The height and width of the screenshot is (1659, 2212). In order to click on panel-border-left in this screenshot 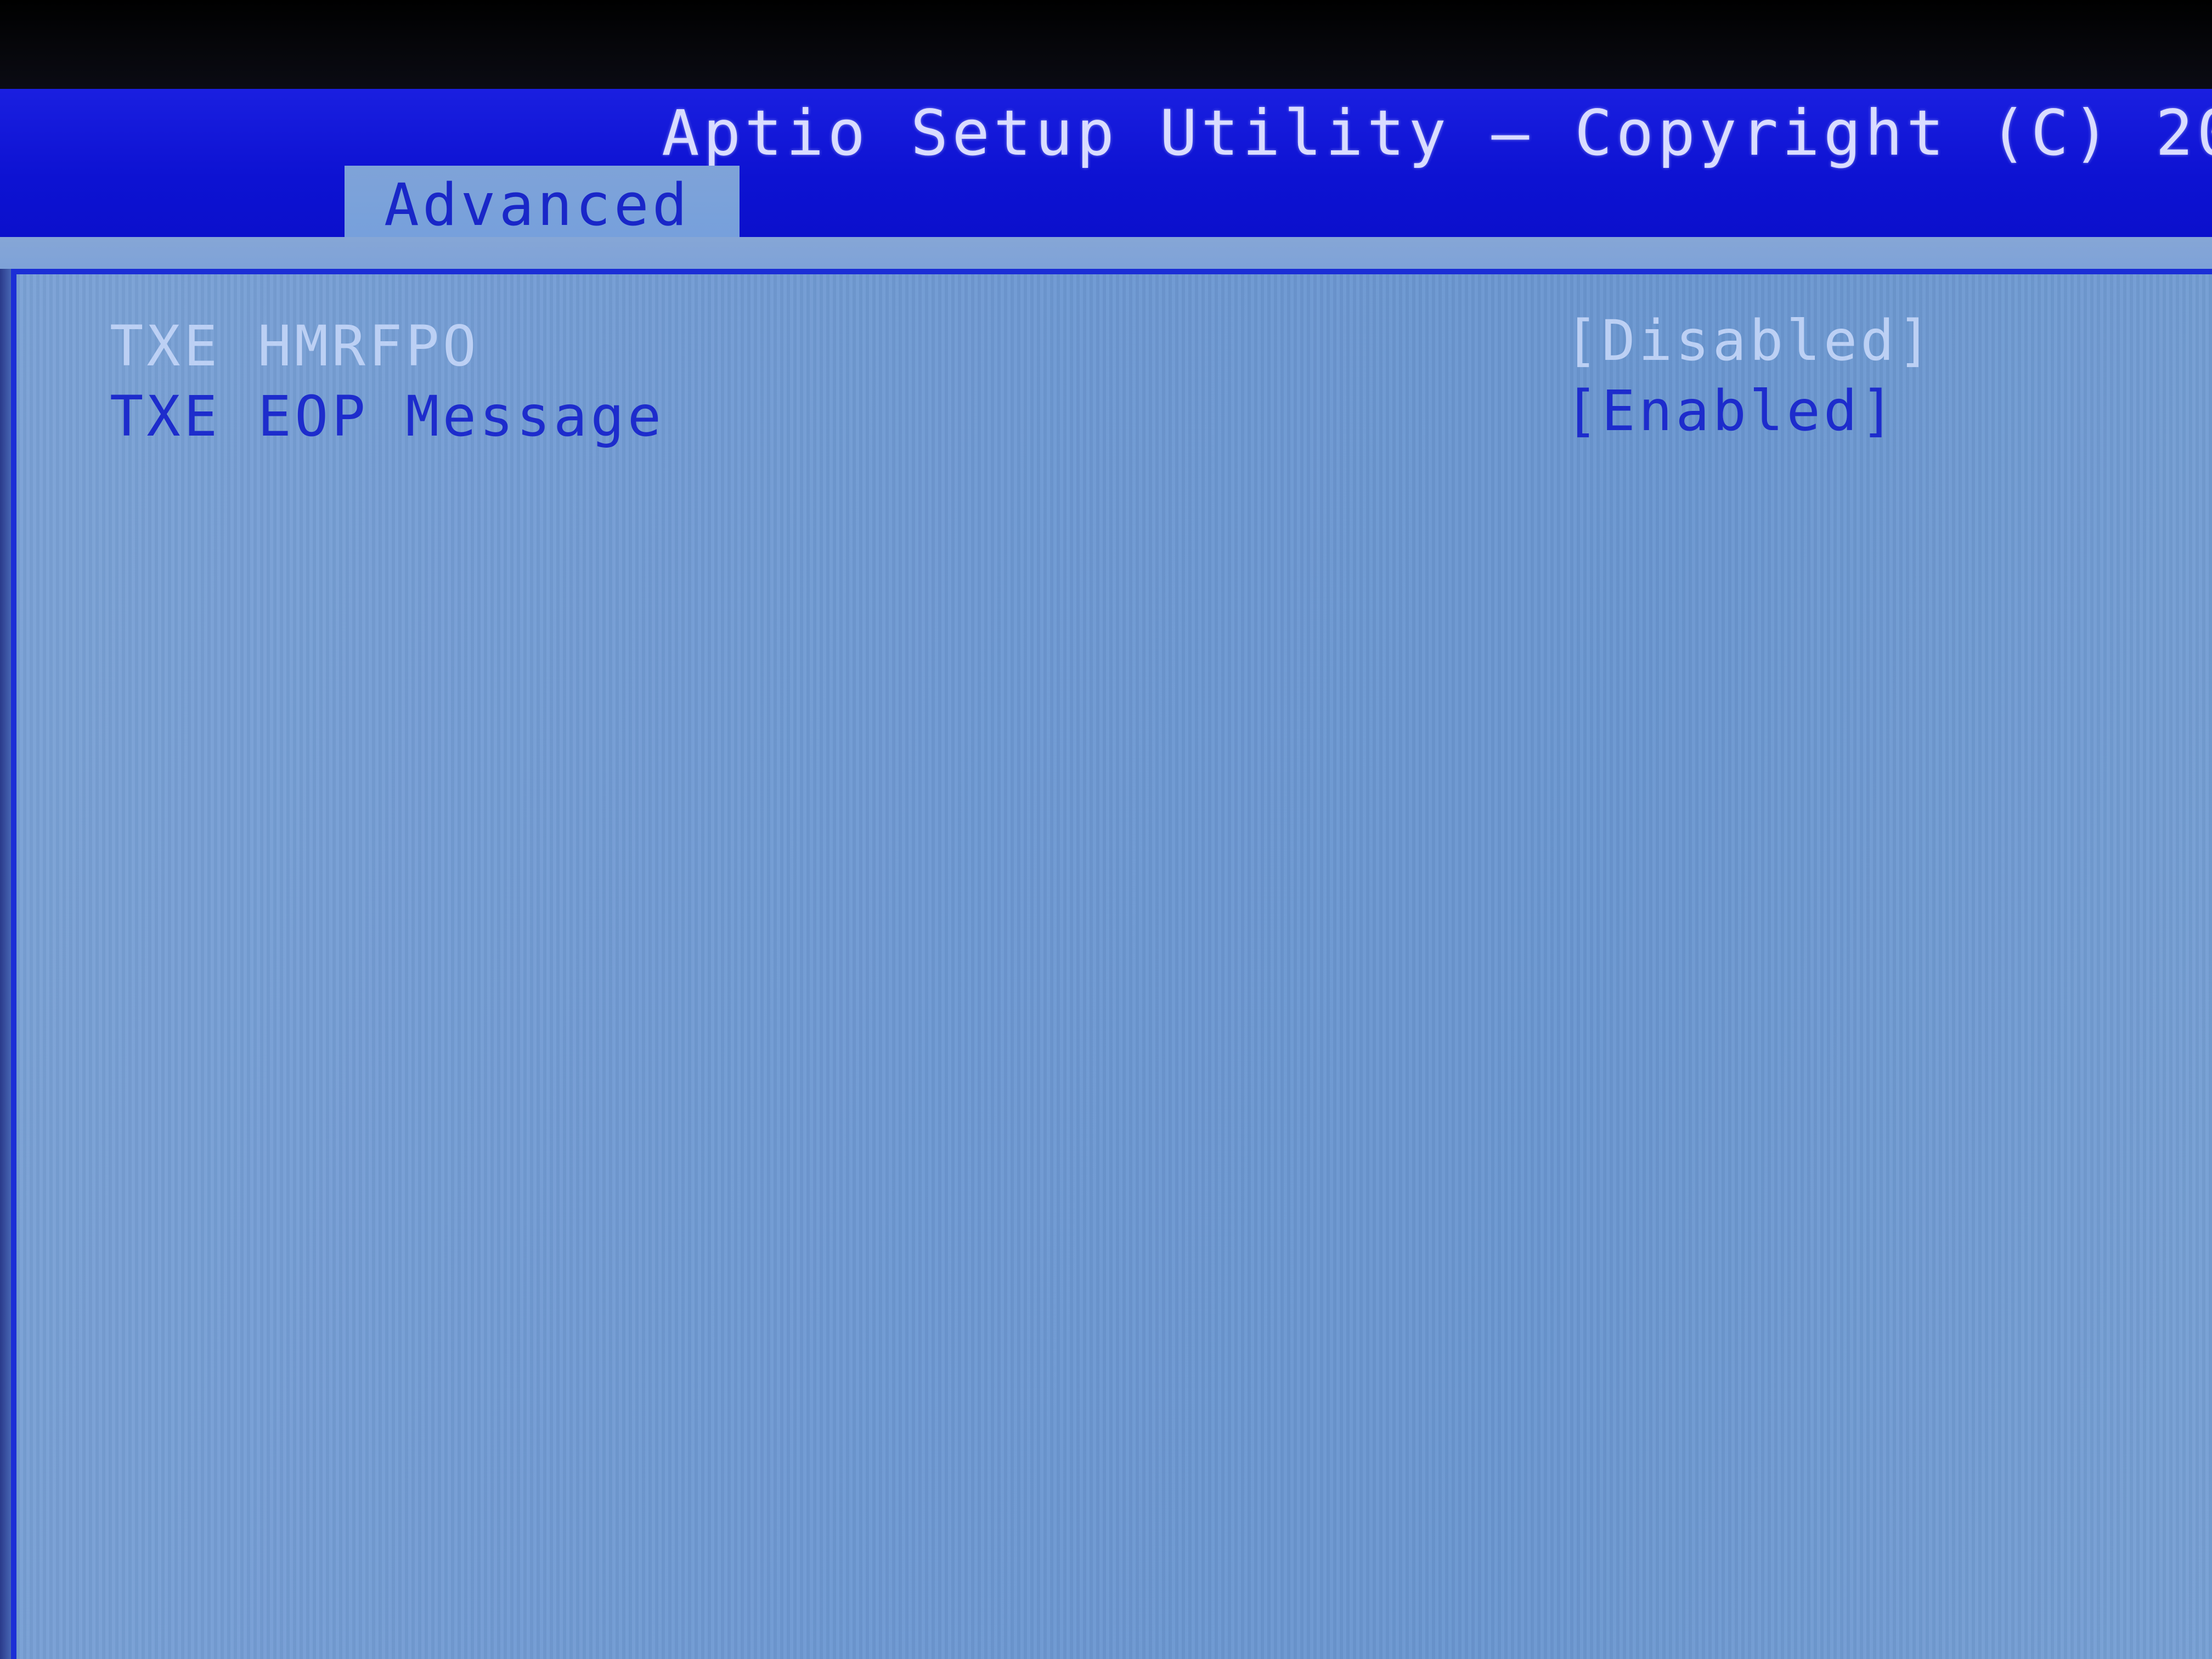, I will do `click(14, 964)`.